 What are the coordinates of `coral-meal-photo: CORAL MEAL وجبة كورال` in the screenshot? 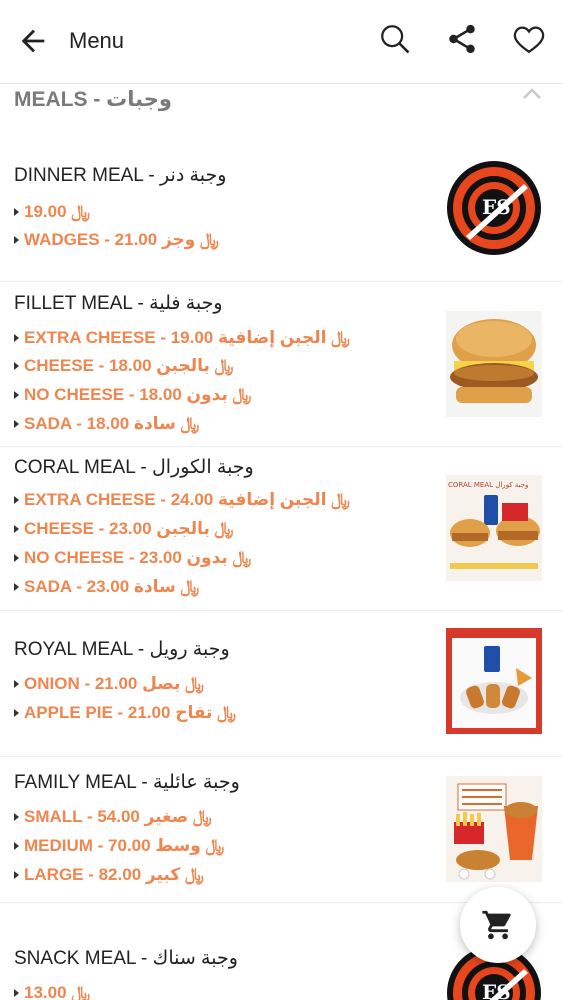 It's located at (494, 528).